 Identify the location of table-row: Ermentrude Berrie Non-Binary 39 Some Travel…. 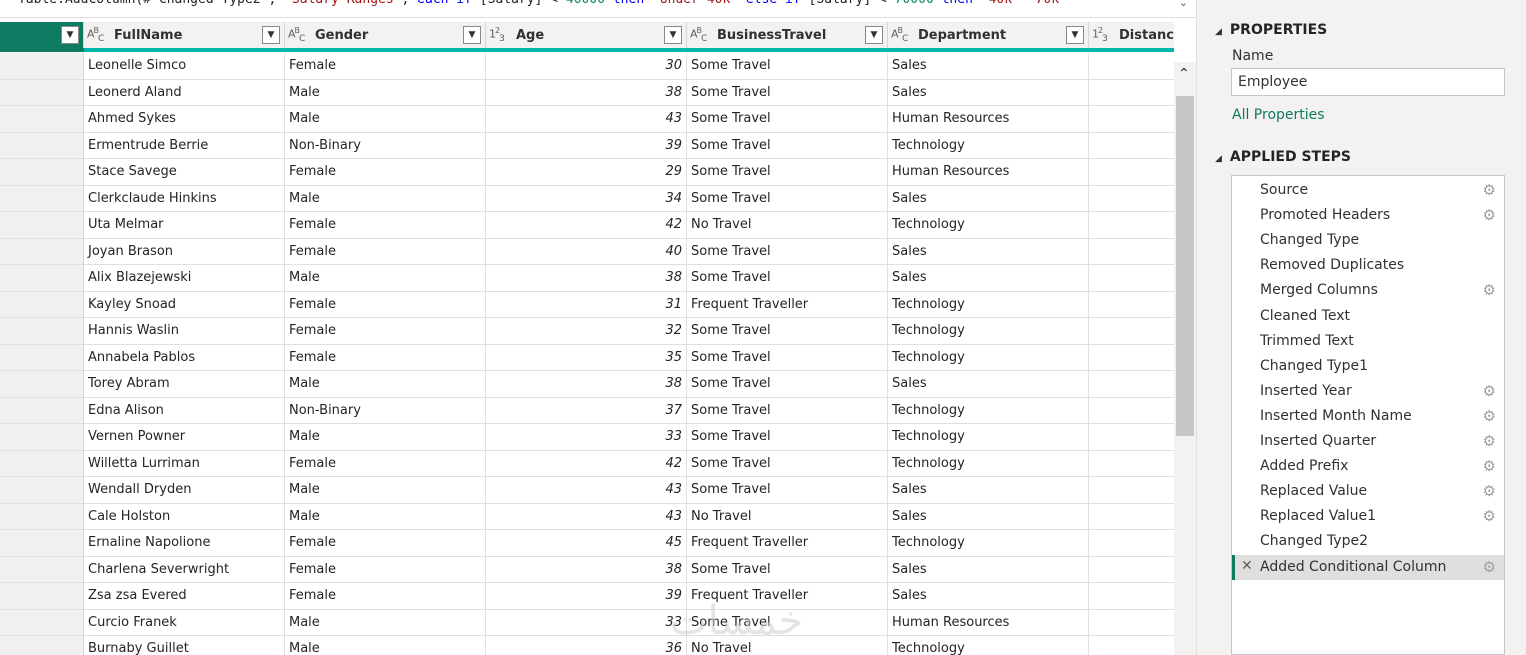
(587, 145).